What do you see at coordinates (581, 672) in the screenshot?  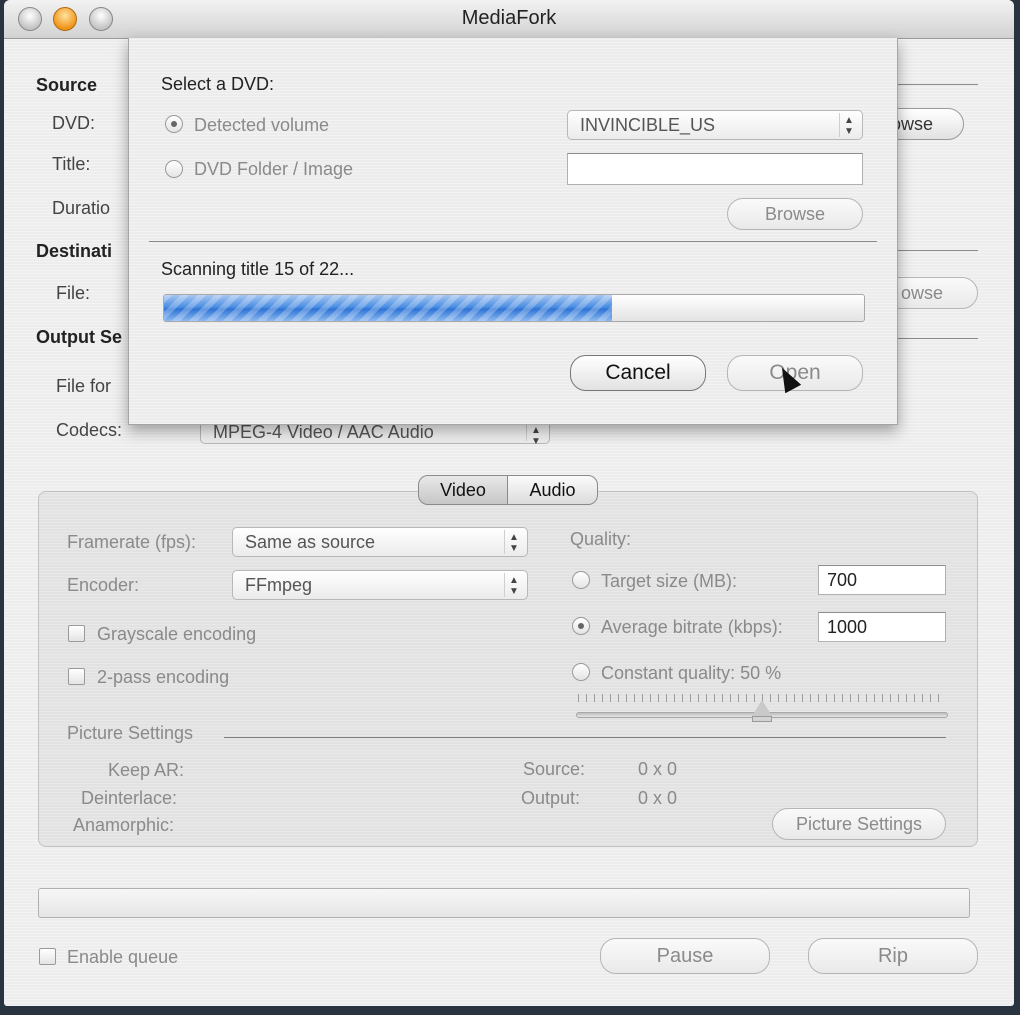 I see `constant-quality-radio` at bounding box center [581, 672].